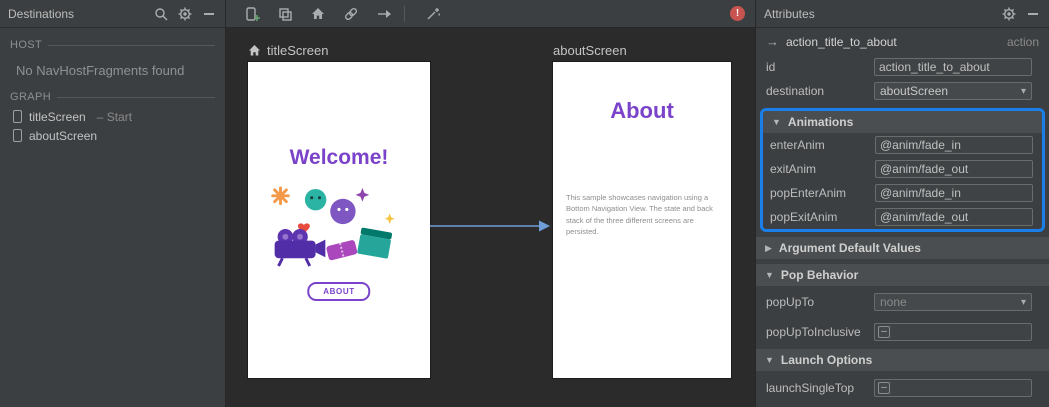  Describe the element at coordinates (339, 291) in the screenshot. I see `about-button: ABOUT` at that location.